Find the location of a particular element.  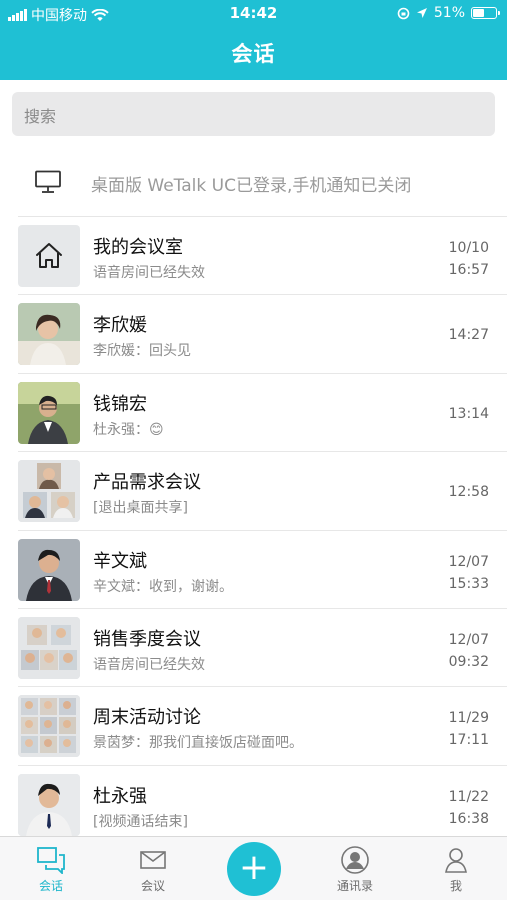

conversation-preview: [视频通话结束] is located at coordinates (140, 821).